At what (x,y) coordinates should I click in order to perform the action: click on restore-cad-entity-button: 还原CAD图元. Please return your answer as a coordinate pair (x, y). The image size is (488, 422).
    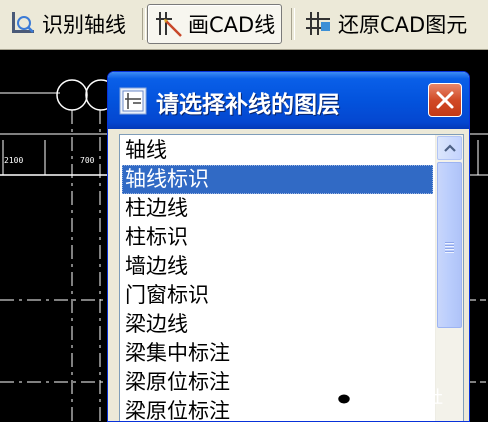
    Looking at the image, I should click on (385, 24).